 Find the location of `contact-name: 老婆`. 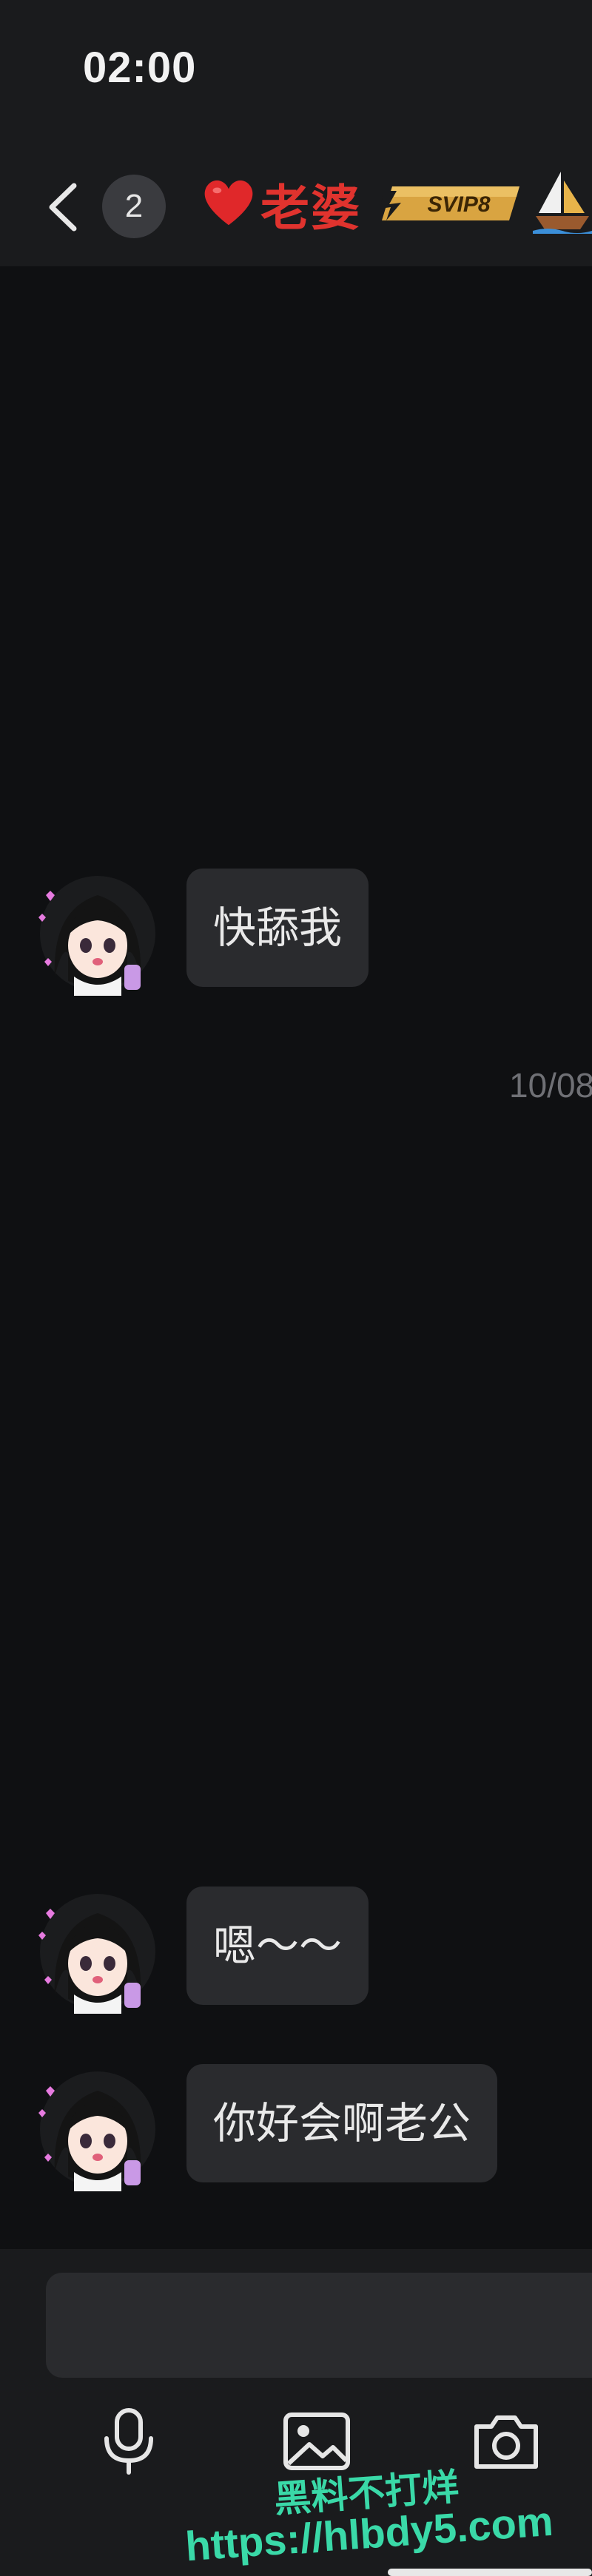

contact-name: 老婆 is located at coordinates (310, 204).